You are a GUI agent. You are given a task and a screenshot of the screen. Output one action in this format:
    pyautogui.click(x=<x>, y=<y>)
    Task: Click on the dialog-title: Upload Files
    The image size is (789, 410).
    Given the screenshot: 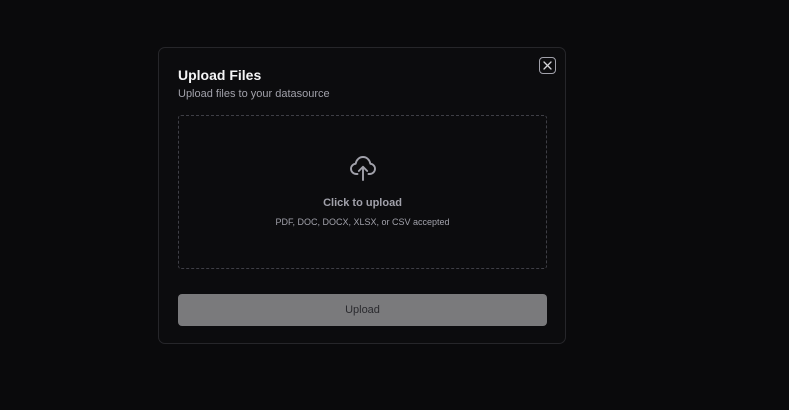 What is the action you would take?
    pyautogui.click(x=220, y=75)
    